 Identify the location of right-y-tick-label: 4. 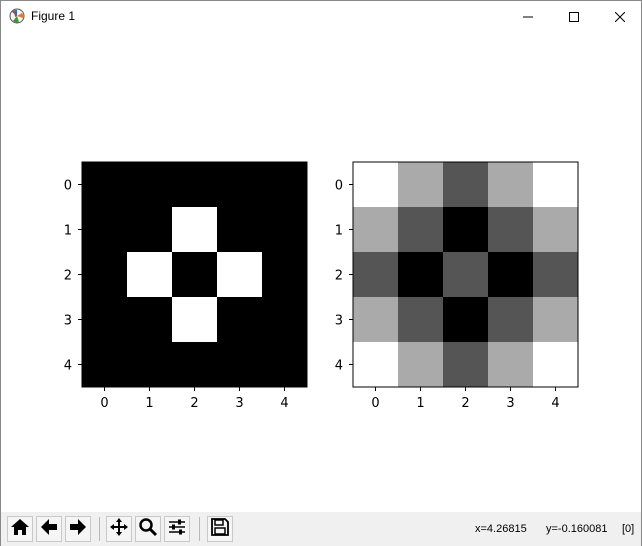
(339, 366).